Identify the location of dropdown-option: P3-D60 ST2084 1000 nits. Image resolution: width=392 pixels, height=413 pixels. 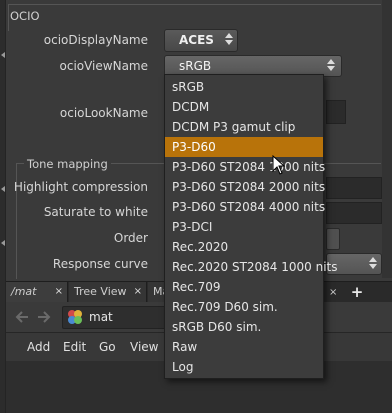
(245, 167).